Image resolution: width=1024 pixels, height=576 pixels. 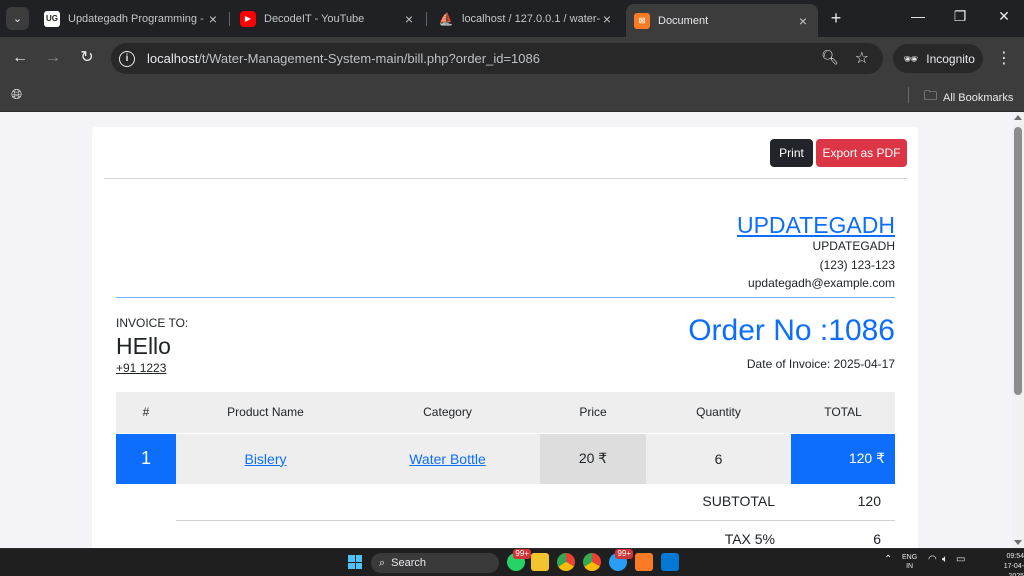 What do you see at coordinates (910, 557) in the screenshot?
I see `language-code: ENG` at bounding box center [910, 557].